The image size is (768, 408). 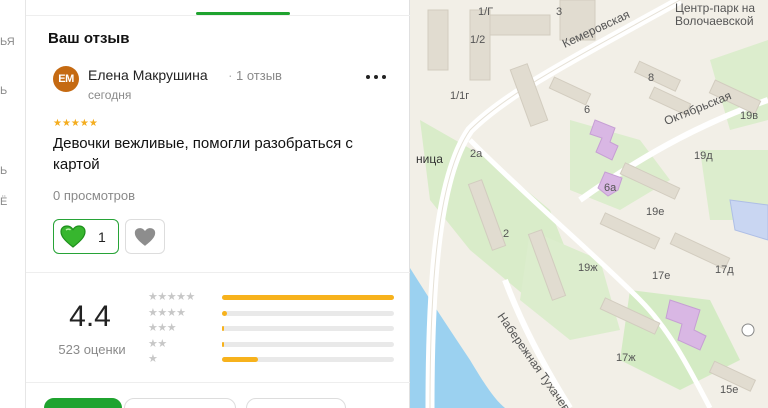 I want to click on house-number: 19д, so click(x=703, y=156).